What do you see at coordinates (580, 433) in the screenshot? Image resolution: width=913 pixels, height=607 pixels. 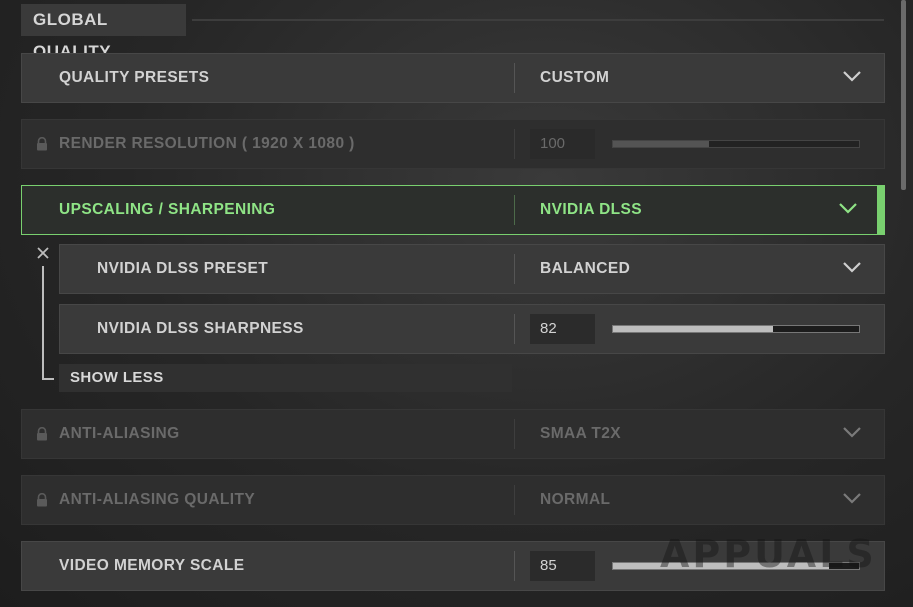 I see `anti-aliasing-value: SMAA T2X` at bounding box center [580, 433].